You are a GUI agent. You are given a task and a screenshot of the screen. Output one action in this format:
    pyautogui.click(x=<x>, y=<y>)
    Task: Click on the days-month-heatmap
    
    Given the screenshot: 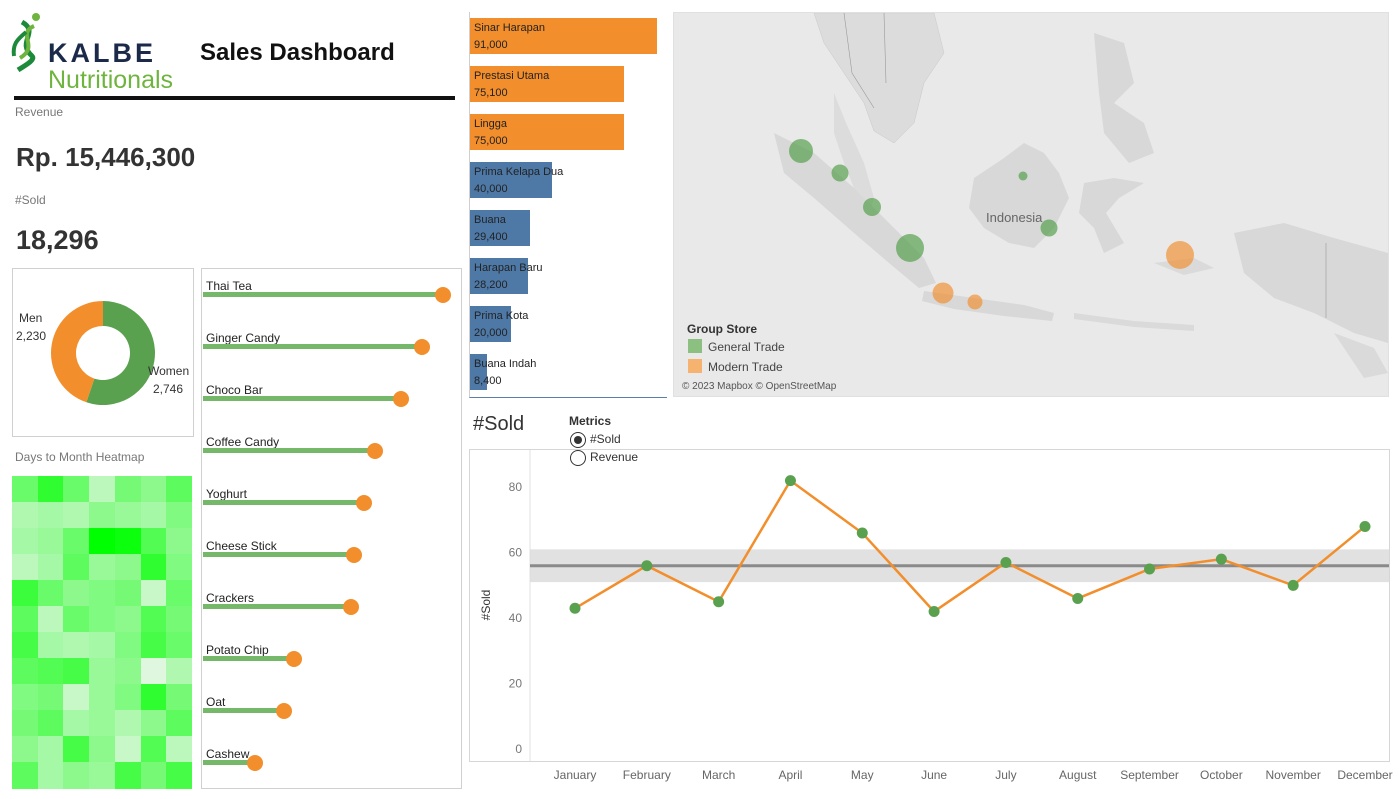 What is the action you would take?
    pyautogui.click(x=102, y=632)
    